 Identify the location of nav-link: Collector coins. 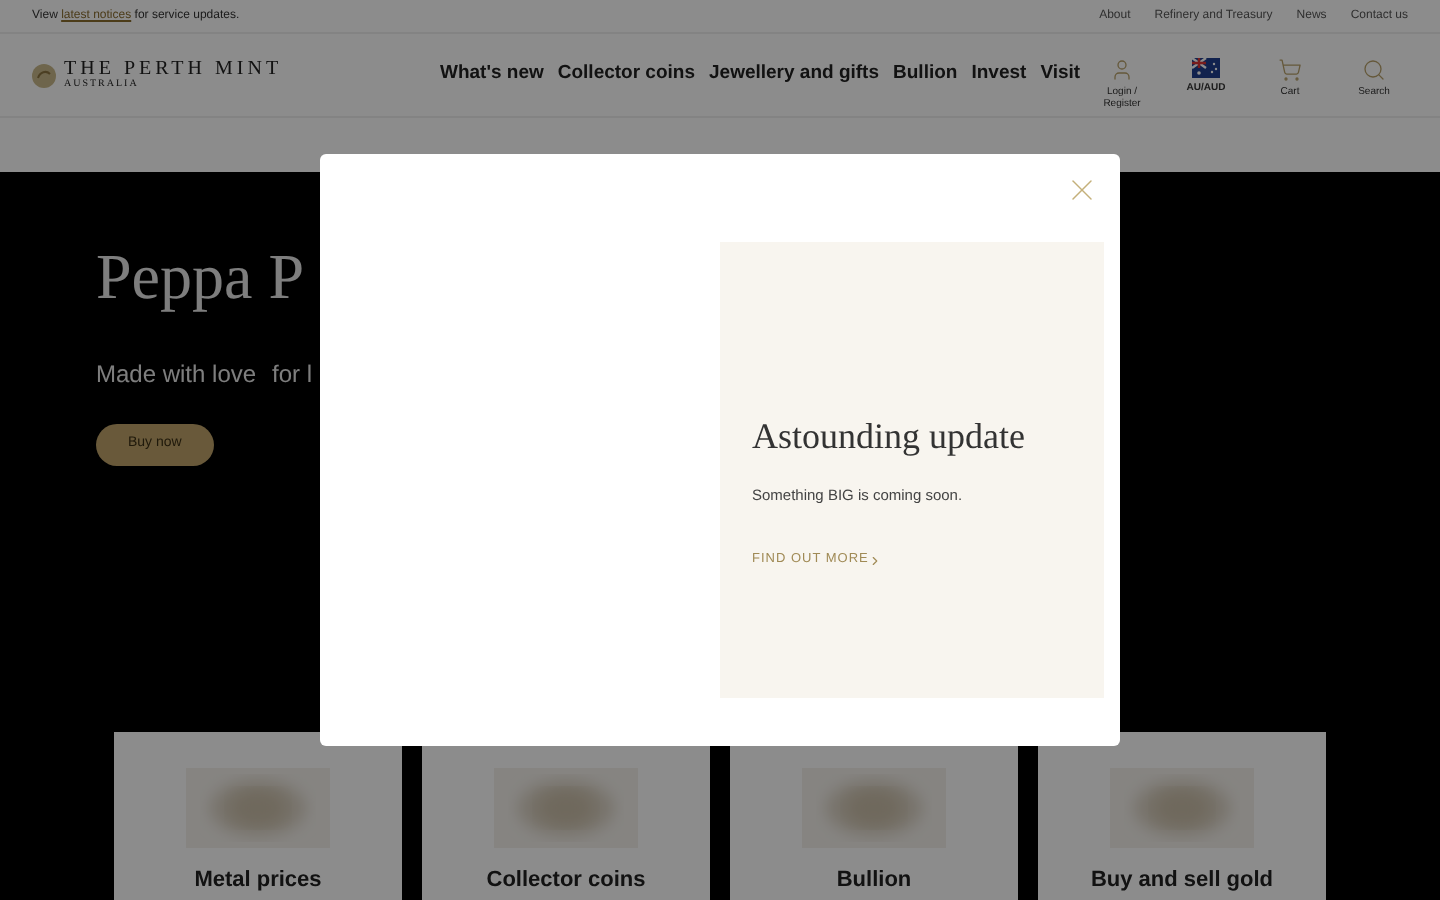
(626, 75).